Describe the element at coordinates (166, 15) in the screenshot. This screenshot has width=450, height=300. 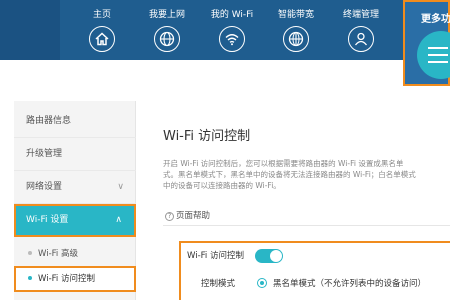
I see `nav-item-label: 我要上网` at that location.